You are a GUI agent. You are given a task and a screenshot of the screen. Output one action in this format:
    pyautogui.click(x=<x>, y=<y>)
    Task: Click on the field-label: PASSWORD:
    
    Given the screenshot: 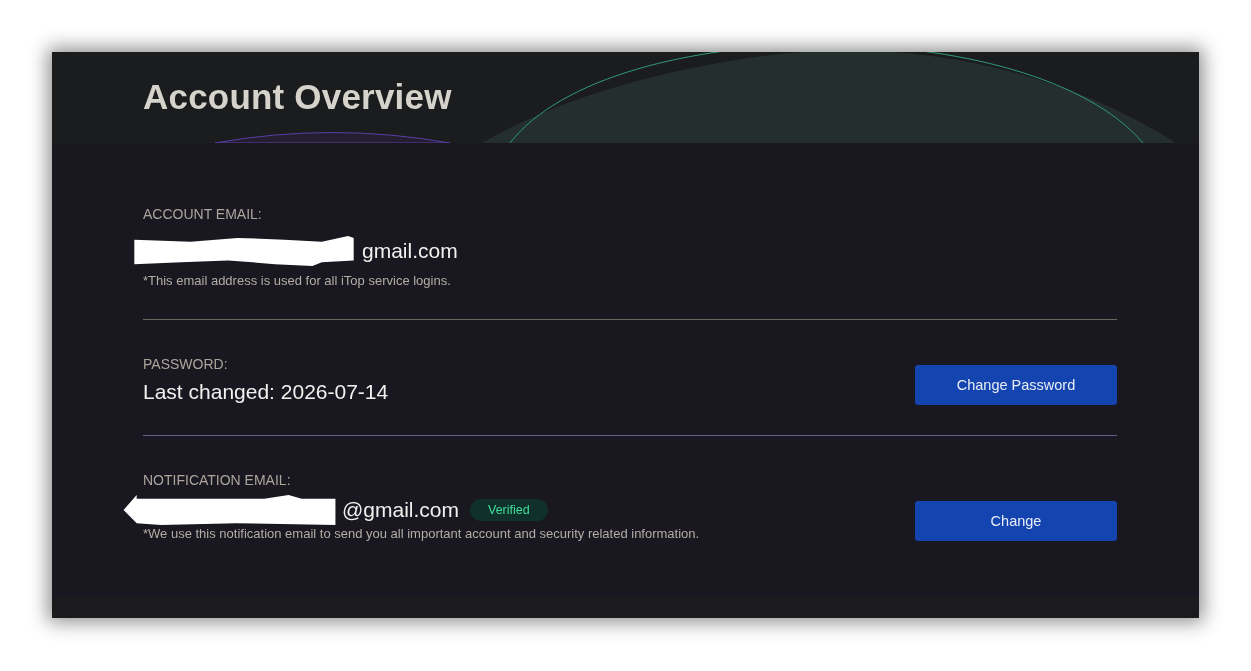 What is the action you would take?
    pyautogui.click(x=186, y=364)
    